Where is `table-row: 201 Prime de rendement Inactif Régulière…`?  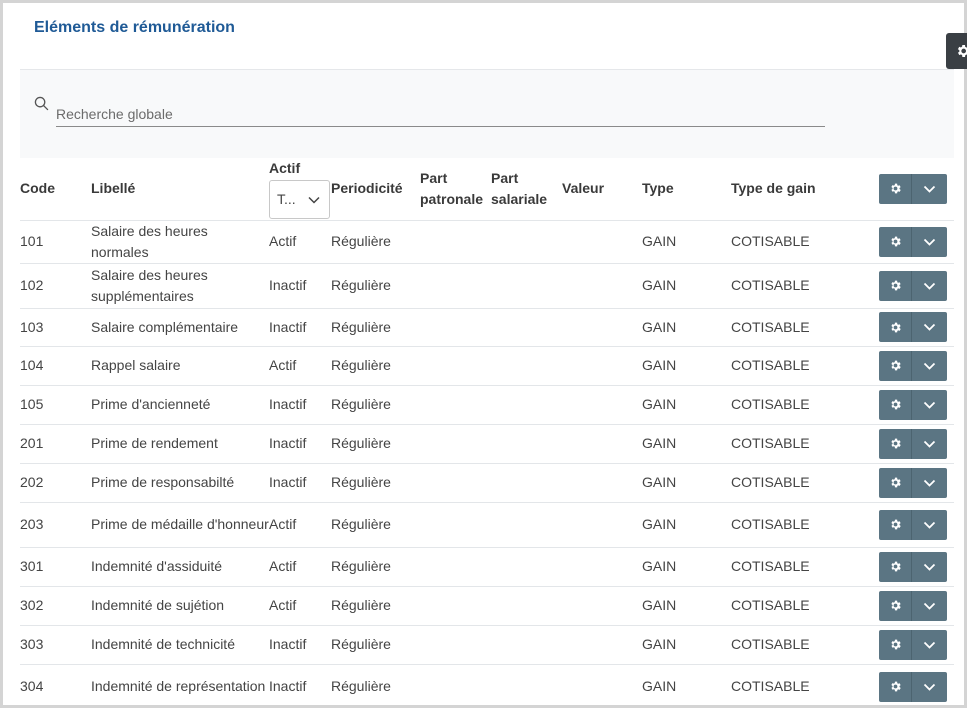 table-row: 201 Prime de rendement Inactif Régulière… is located at coordinates (487, 444).